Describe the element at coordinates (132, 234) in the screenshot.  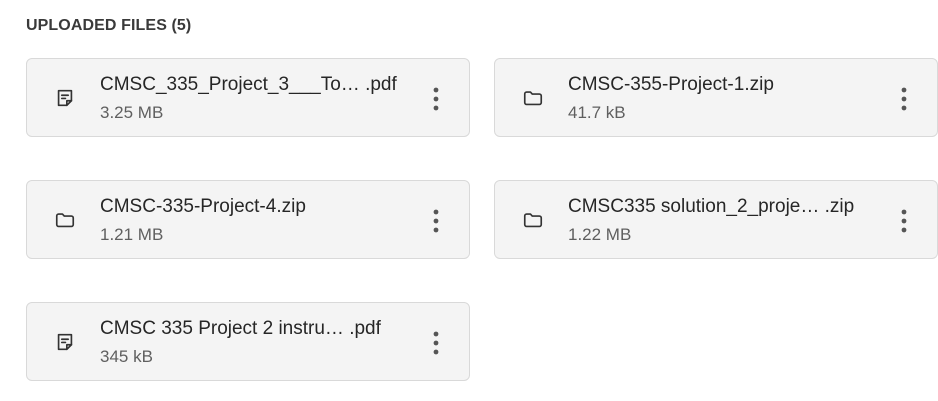
I see `file-size: 1.21 MB` at that location.